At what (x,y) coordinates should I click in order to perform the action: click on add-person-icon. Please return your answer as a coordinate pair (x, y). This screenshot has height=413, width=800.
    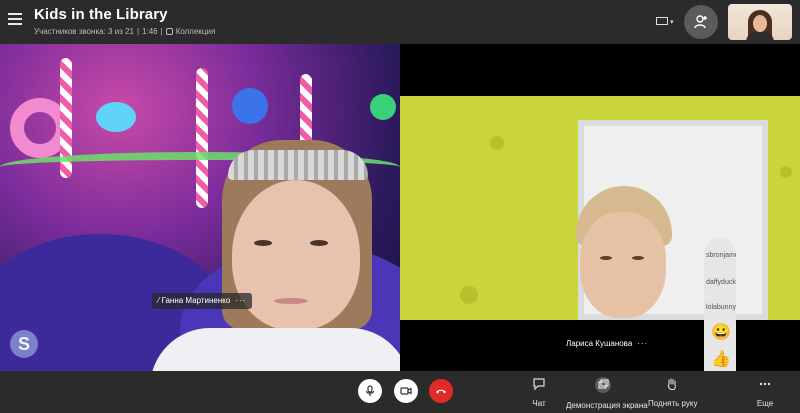
    Looking at the image, I should click on (700, 22).